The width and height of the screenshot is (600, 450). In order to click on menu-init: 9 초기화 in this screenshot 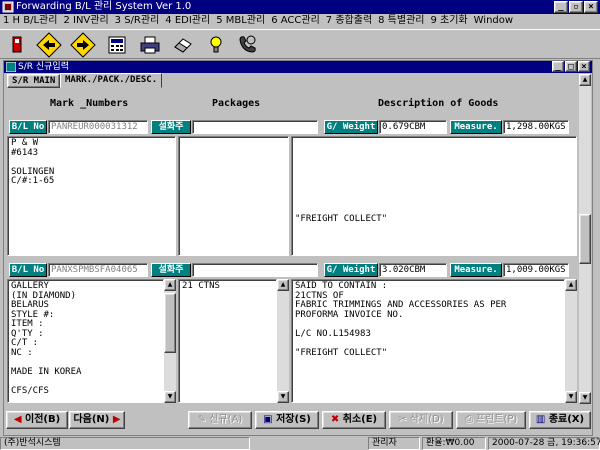, I will do `click(448, 21)`.